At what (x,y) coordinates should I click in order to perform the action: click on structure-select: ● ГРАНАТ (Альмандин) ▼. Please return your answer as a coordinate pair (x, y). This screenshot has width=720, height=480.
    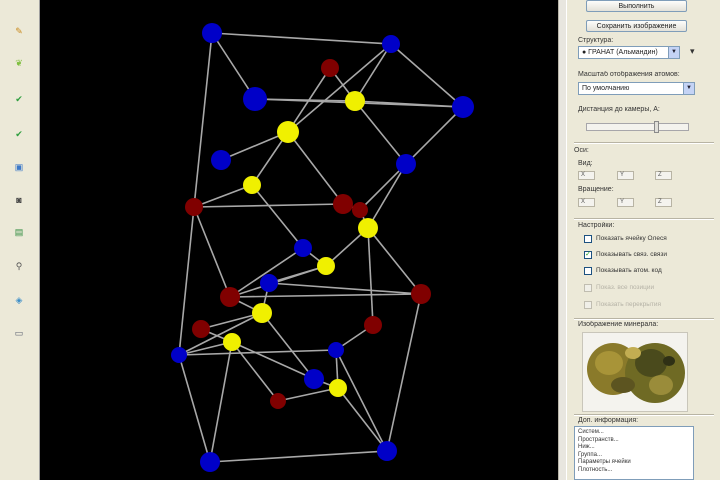
    Looking at the image, I should click on (629, 52).